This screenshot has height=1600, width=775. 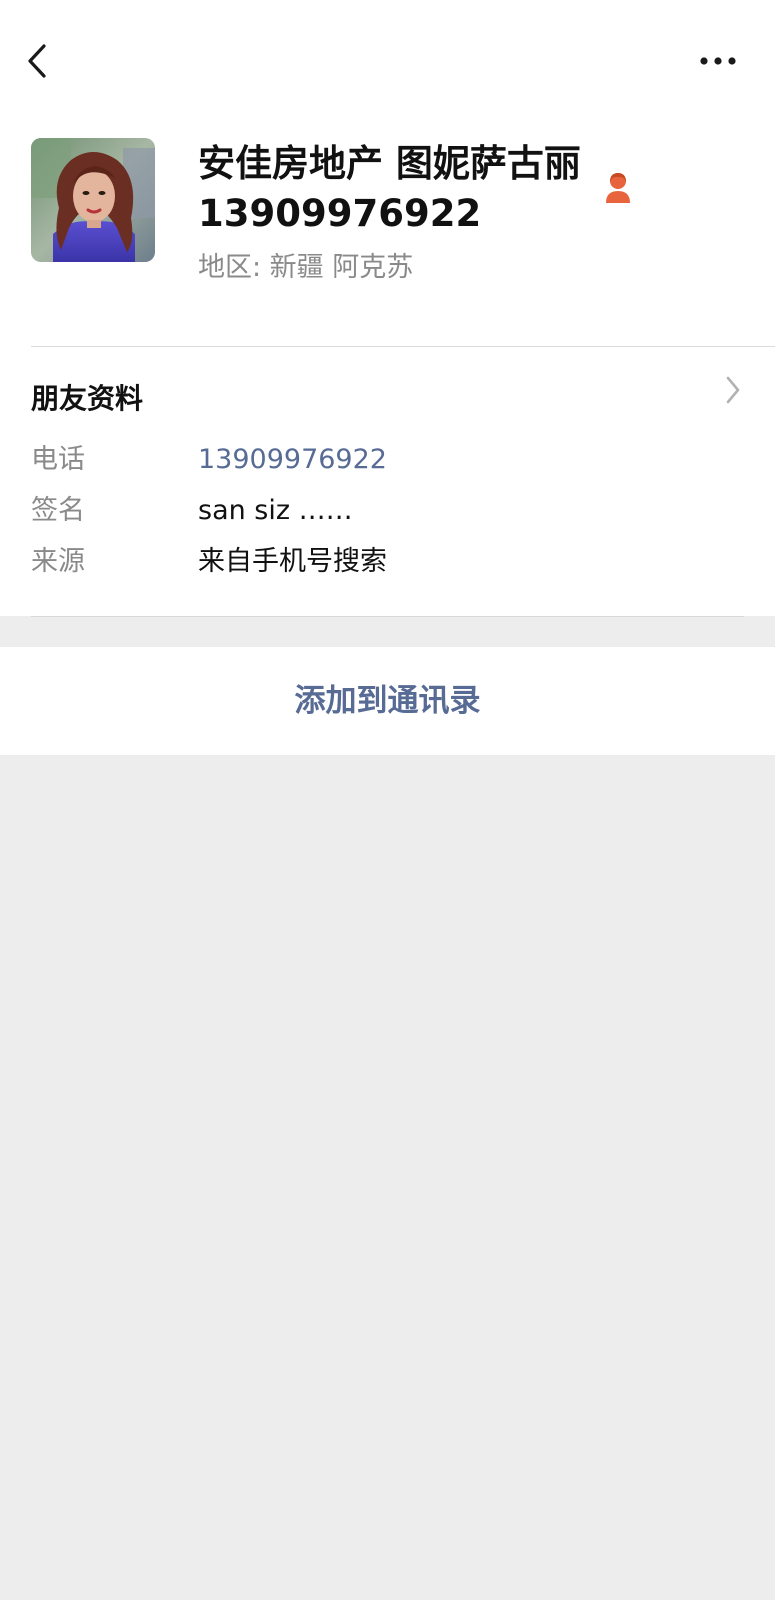 I want to click on chevron-left-icon, so click(x=37, y=61).